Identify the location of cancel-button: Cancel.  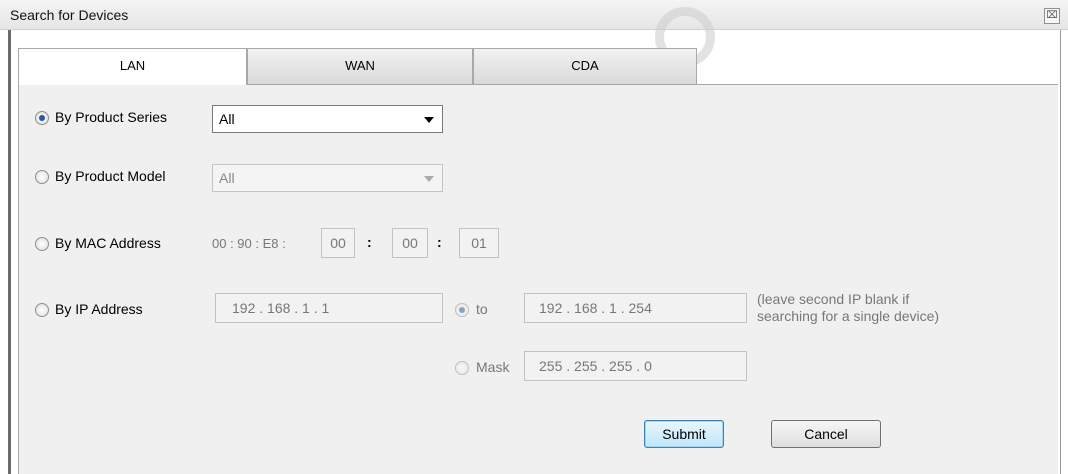
(826, 434).